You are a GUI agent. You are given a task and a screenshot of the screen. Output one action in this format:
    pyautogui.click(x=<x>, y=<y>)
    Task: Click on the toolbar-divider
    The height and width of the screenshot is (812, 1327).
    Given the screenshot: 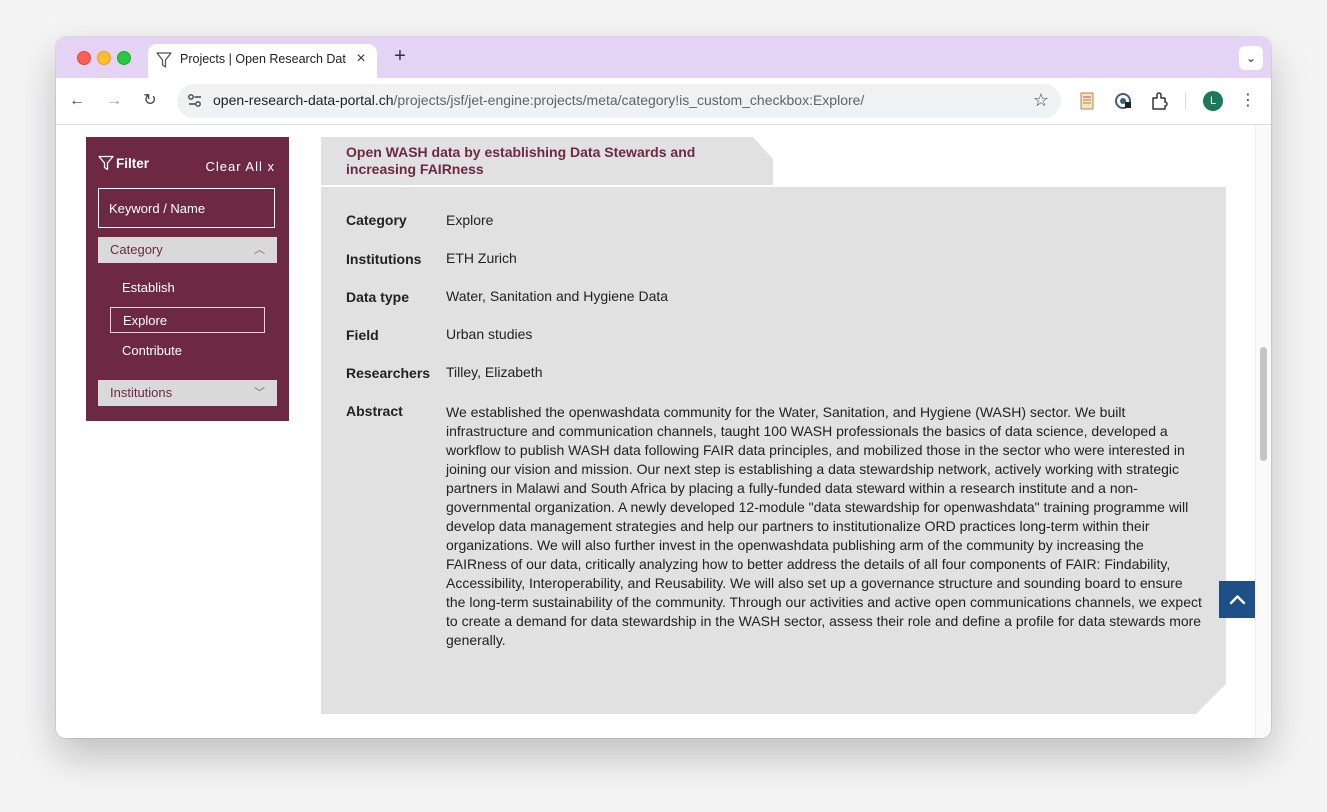 What is the action you would take?
    pyautogui.click(x=1185, y=101)
    